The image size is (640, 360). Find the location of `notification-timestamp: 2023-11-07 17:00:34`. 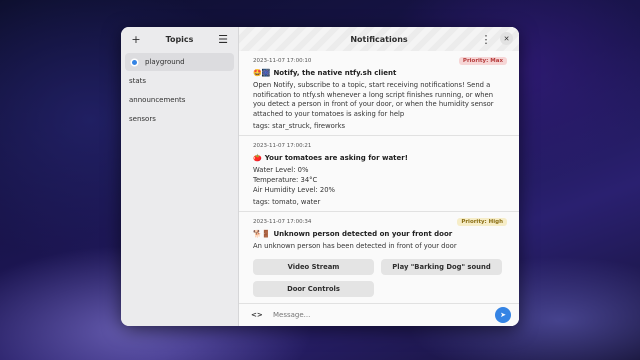

notification-timestamp: 2023-11-07 17:00:34 is located at coordinates (282, 221).